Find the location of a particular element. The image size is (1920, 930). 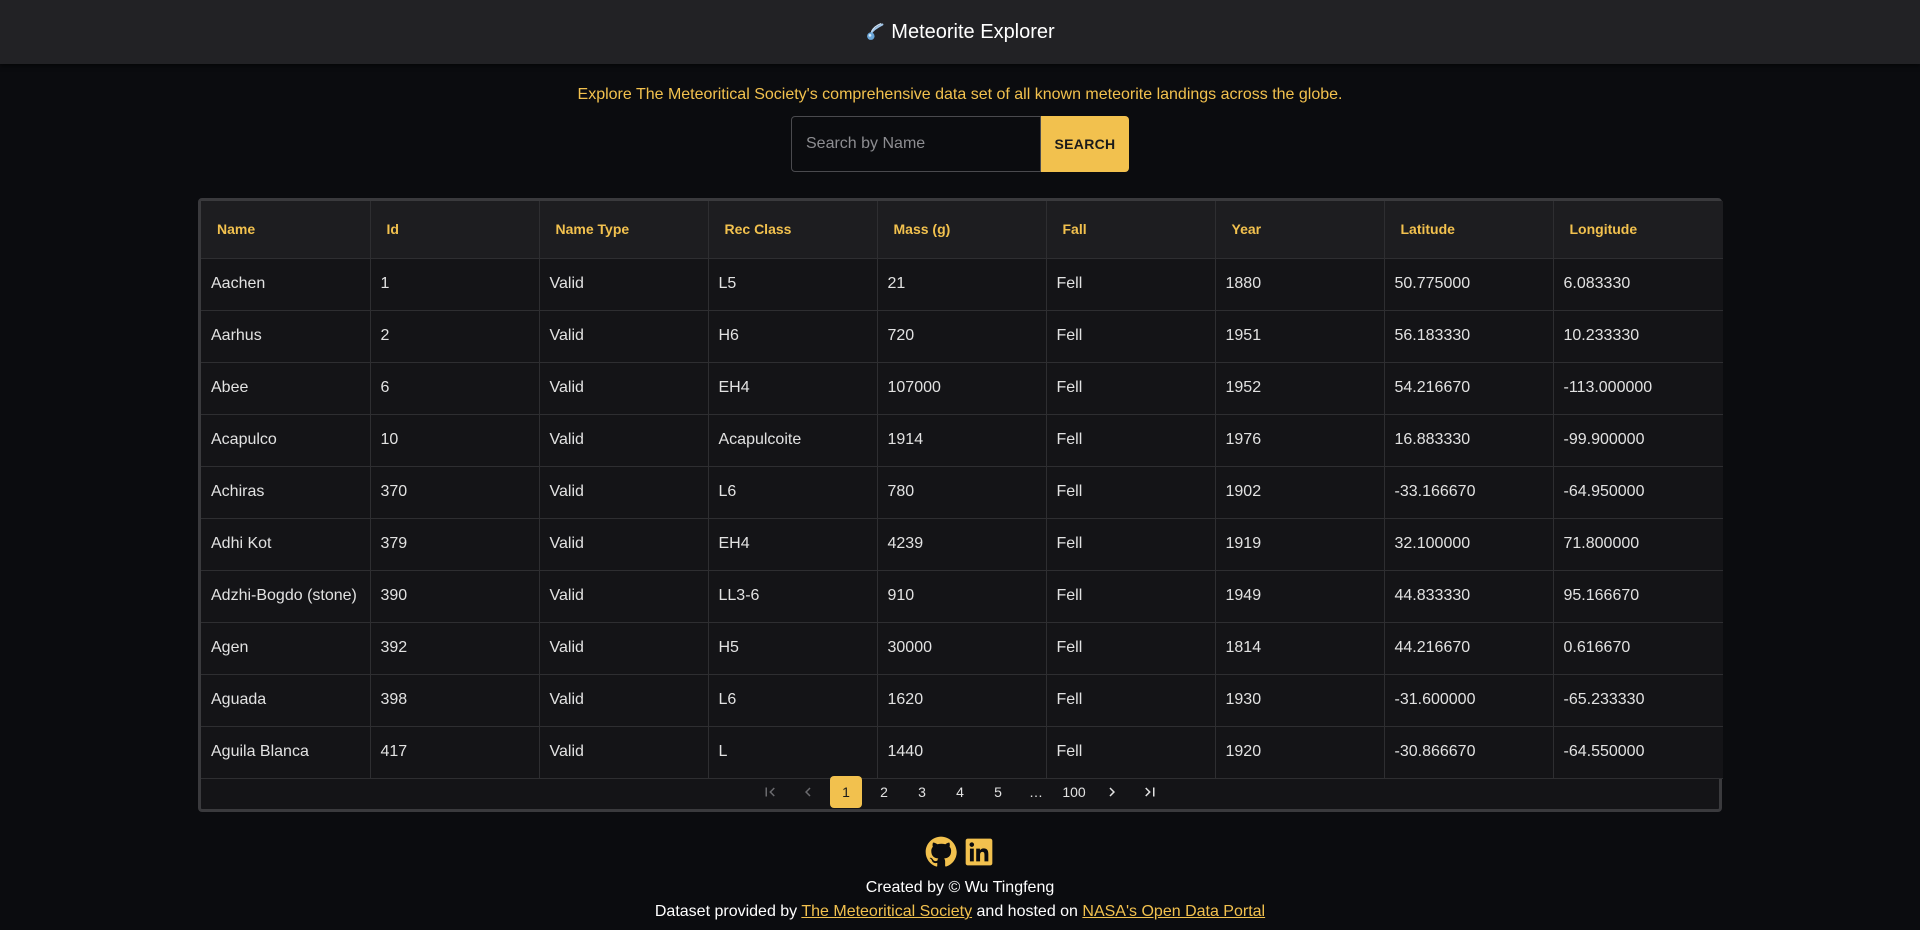

cell-name: Aguada is located at coordinates (286, 700).